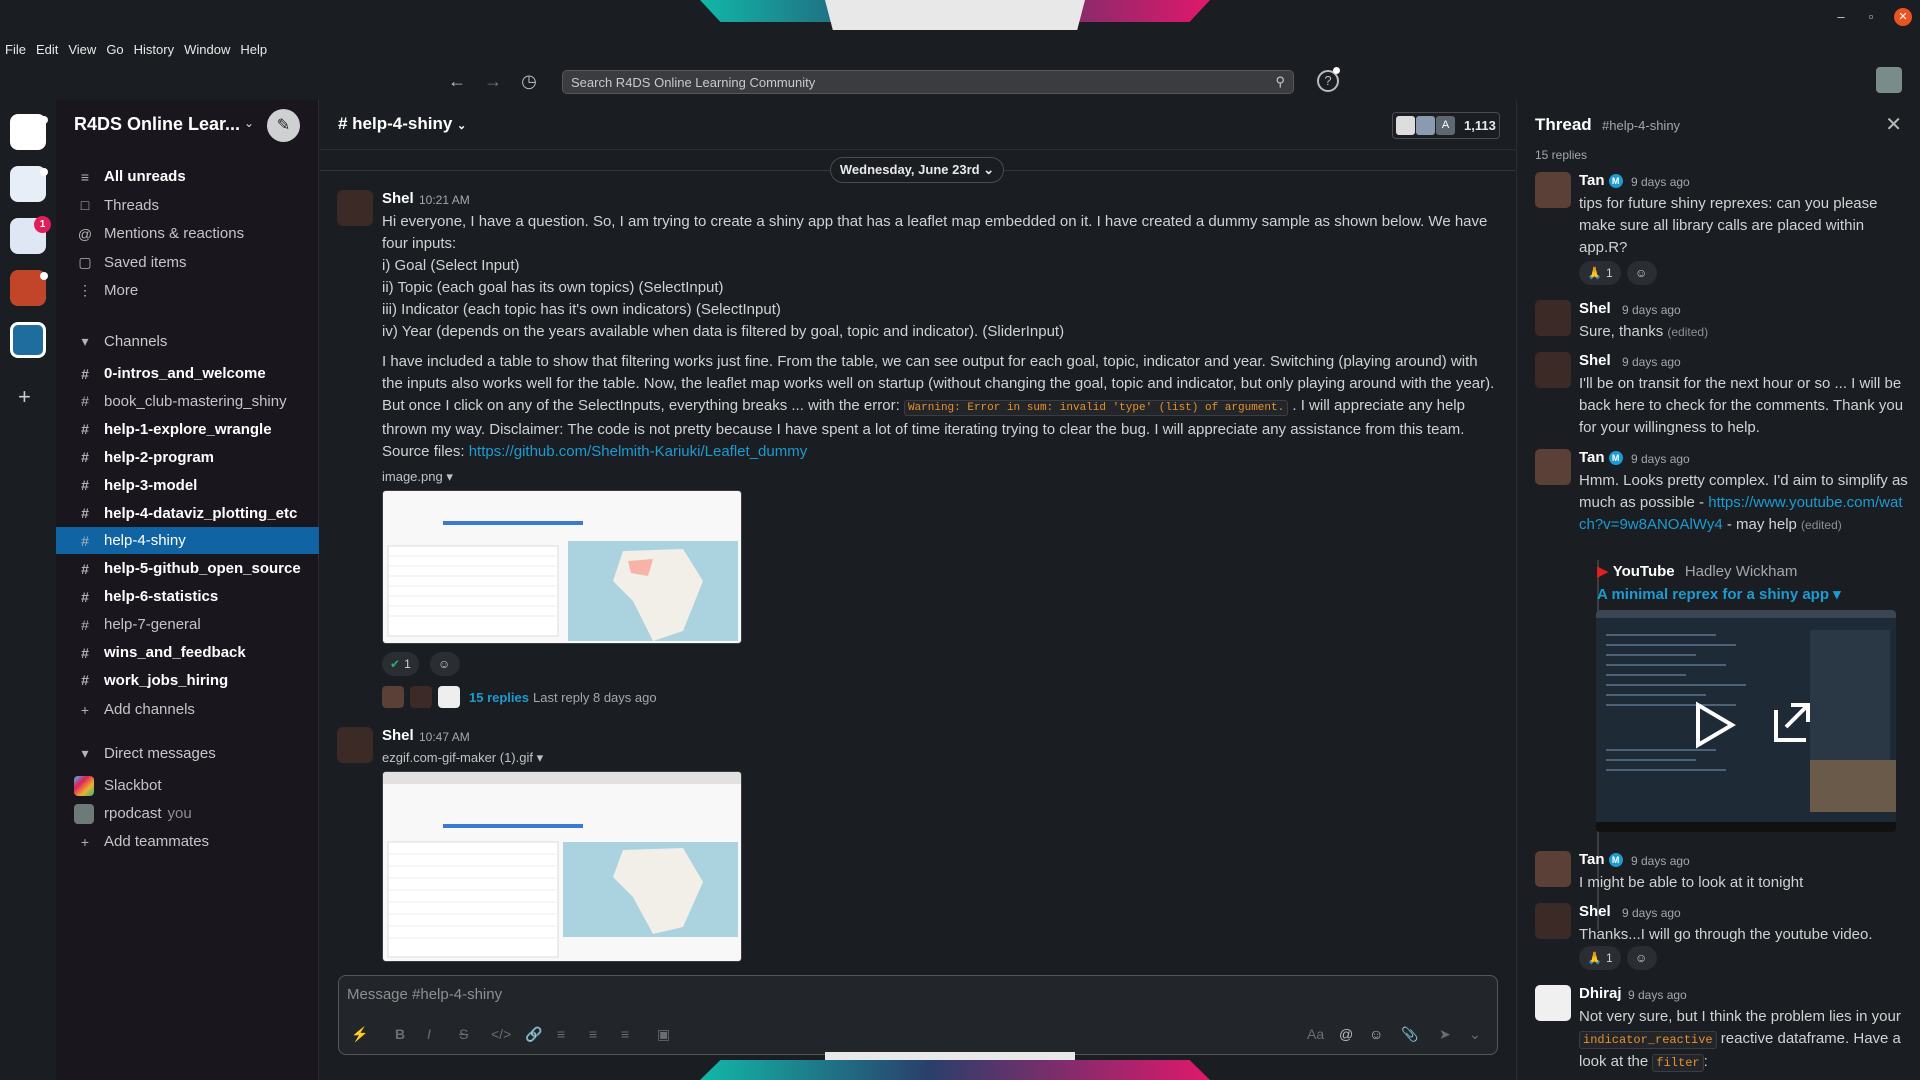 The image size is (1920, 1080). I want to click on forward-arrow-icon: →, so click(493, 81).